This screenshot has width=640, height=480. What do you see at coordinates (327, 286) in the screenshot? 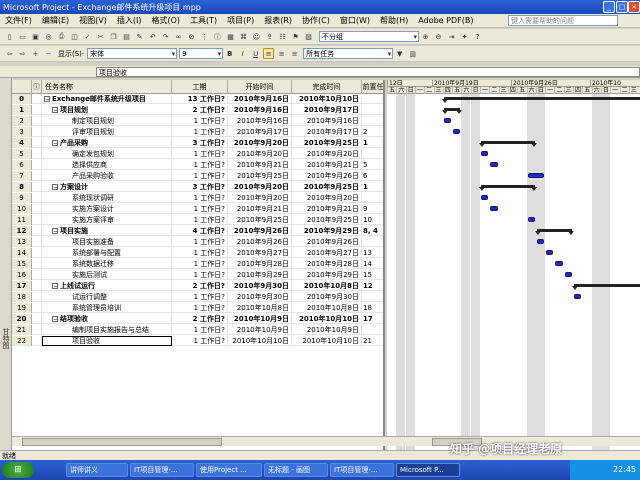
I see `task-finish: 2010年10月8日` at bounding box center [327, 286].